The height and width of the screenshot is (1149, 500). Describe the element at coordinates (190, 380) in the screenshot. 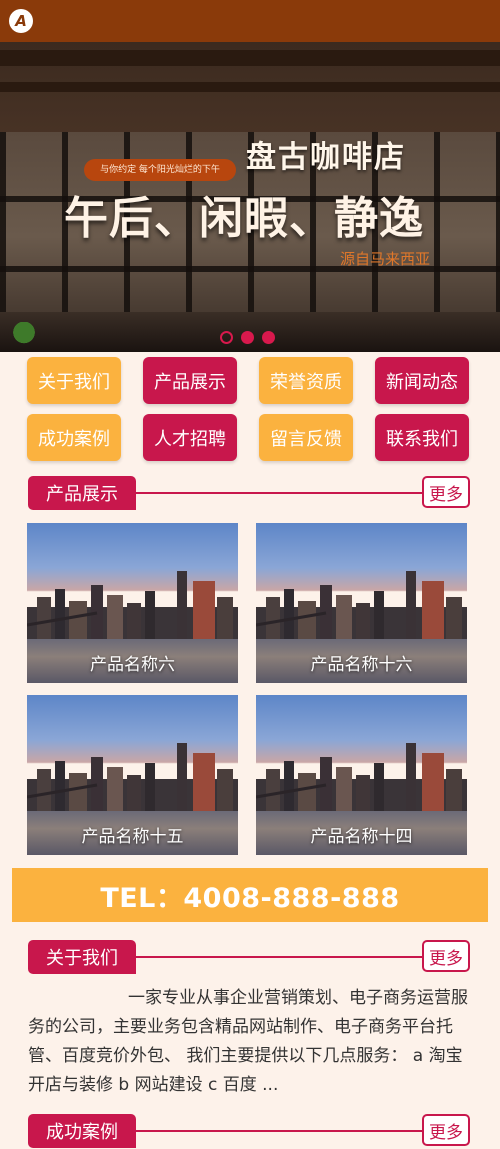

I see `nav-products-button: 产品展示` at that location.